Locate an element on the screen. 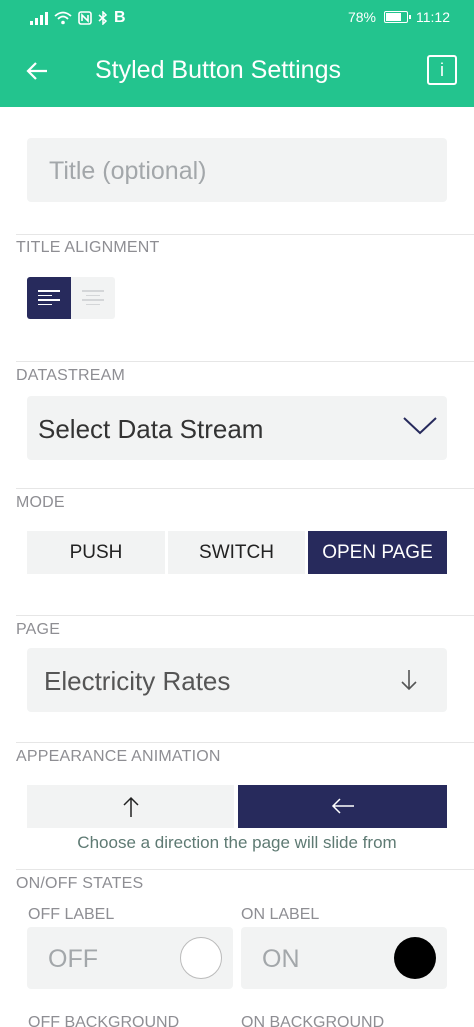  align-left-icon is located at coordinates (49, 299).